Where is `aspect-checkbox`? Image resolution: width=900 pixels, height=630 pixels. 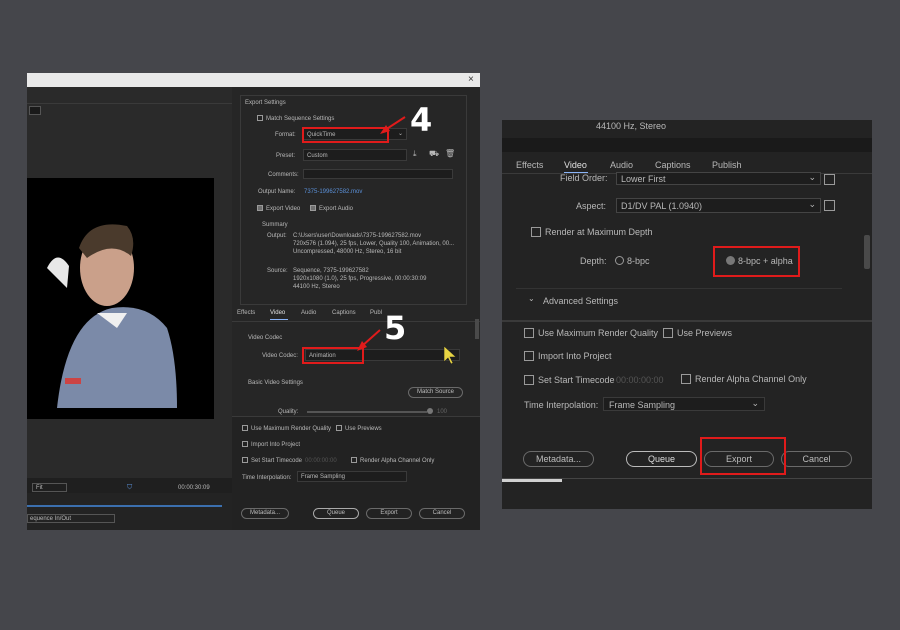 aspect-checkbox is located at coordinates (829, 205).